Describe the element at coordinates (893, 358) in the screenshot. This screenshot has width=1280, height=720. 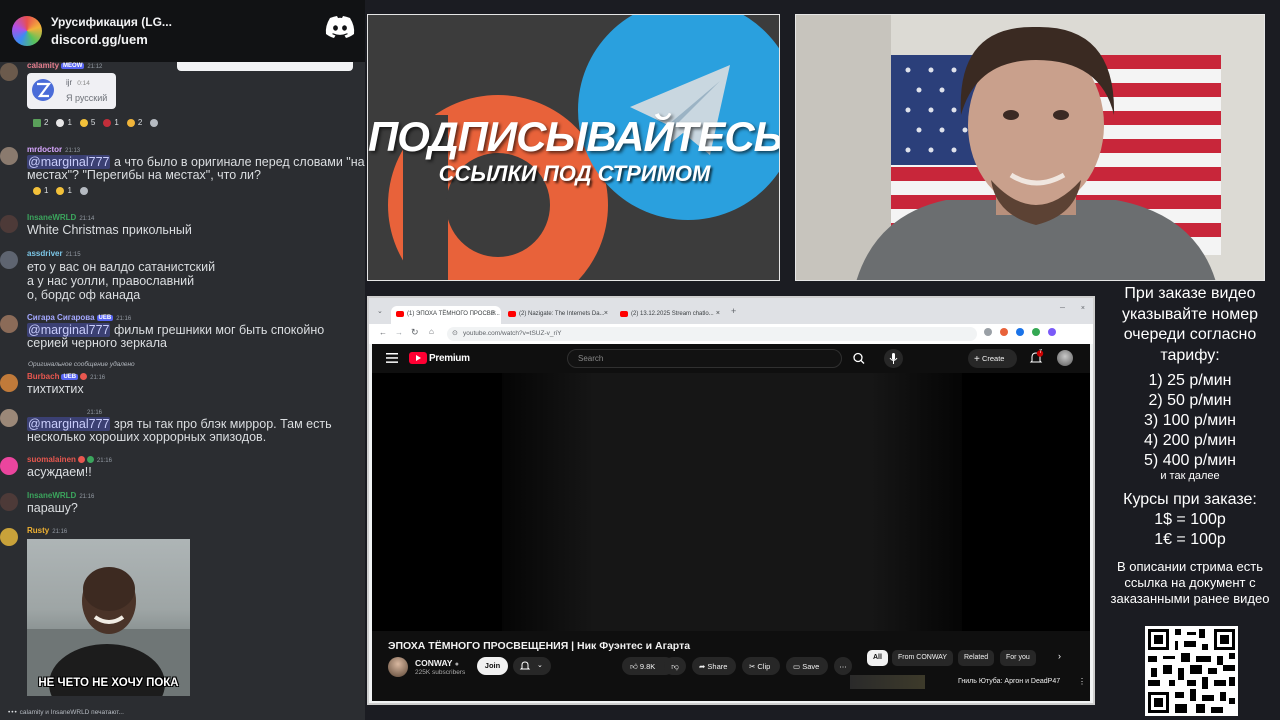
I see `microphone-icon` at that location.